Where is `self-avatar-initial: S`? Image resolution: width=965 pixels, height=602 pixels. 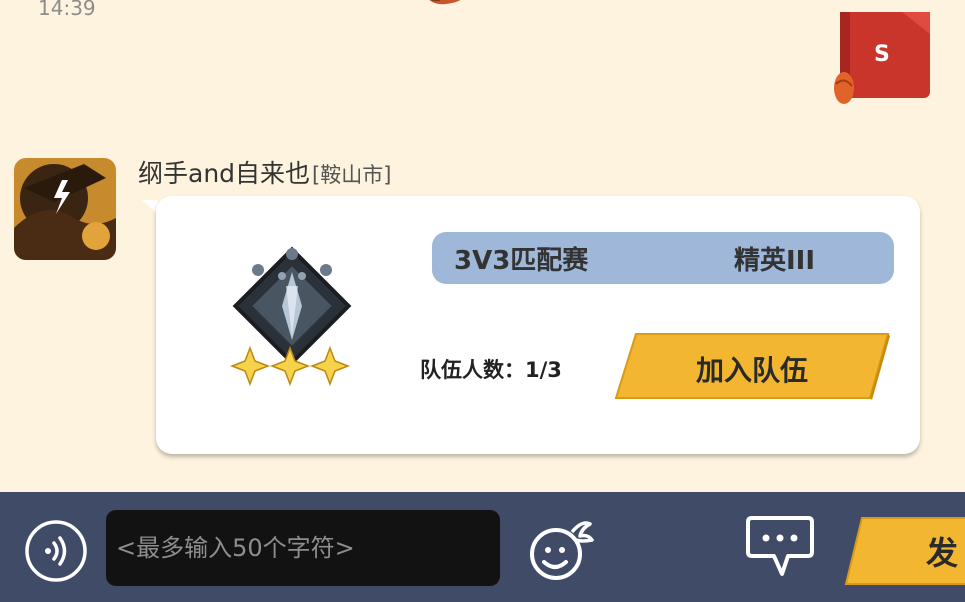 self-avatar-initial: S is located at coordinates (882, 54).